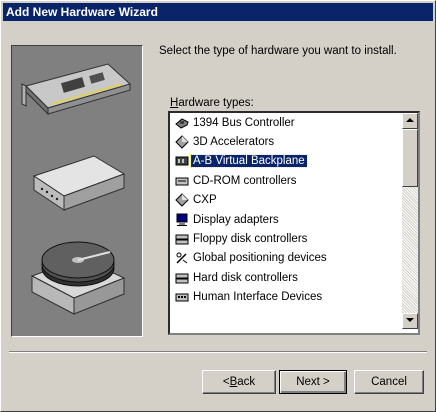  I want to click on list-item: Floppy disk controllers, so click(285, 238).